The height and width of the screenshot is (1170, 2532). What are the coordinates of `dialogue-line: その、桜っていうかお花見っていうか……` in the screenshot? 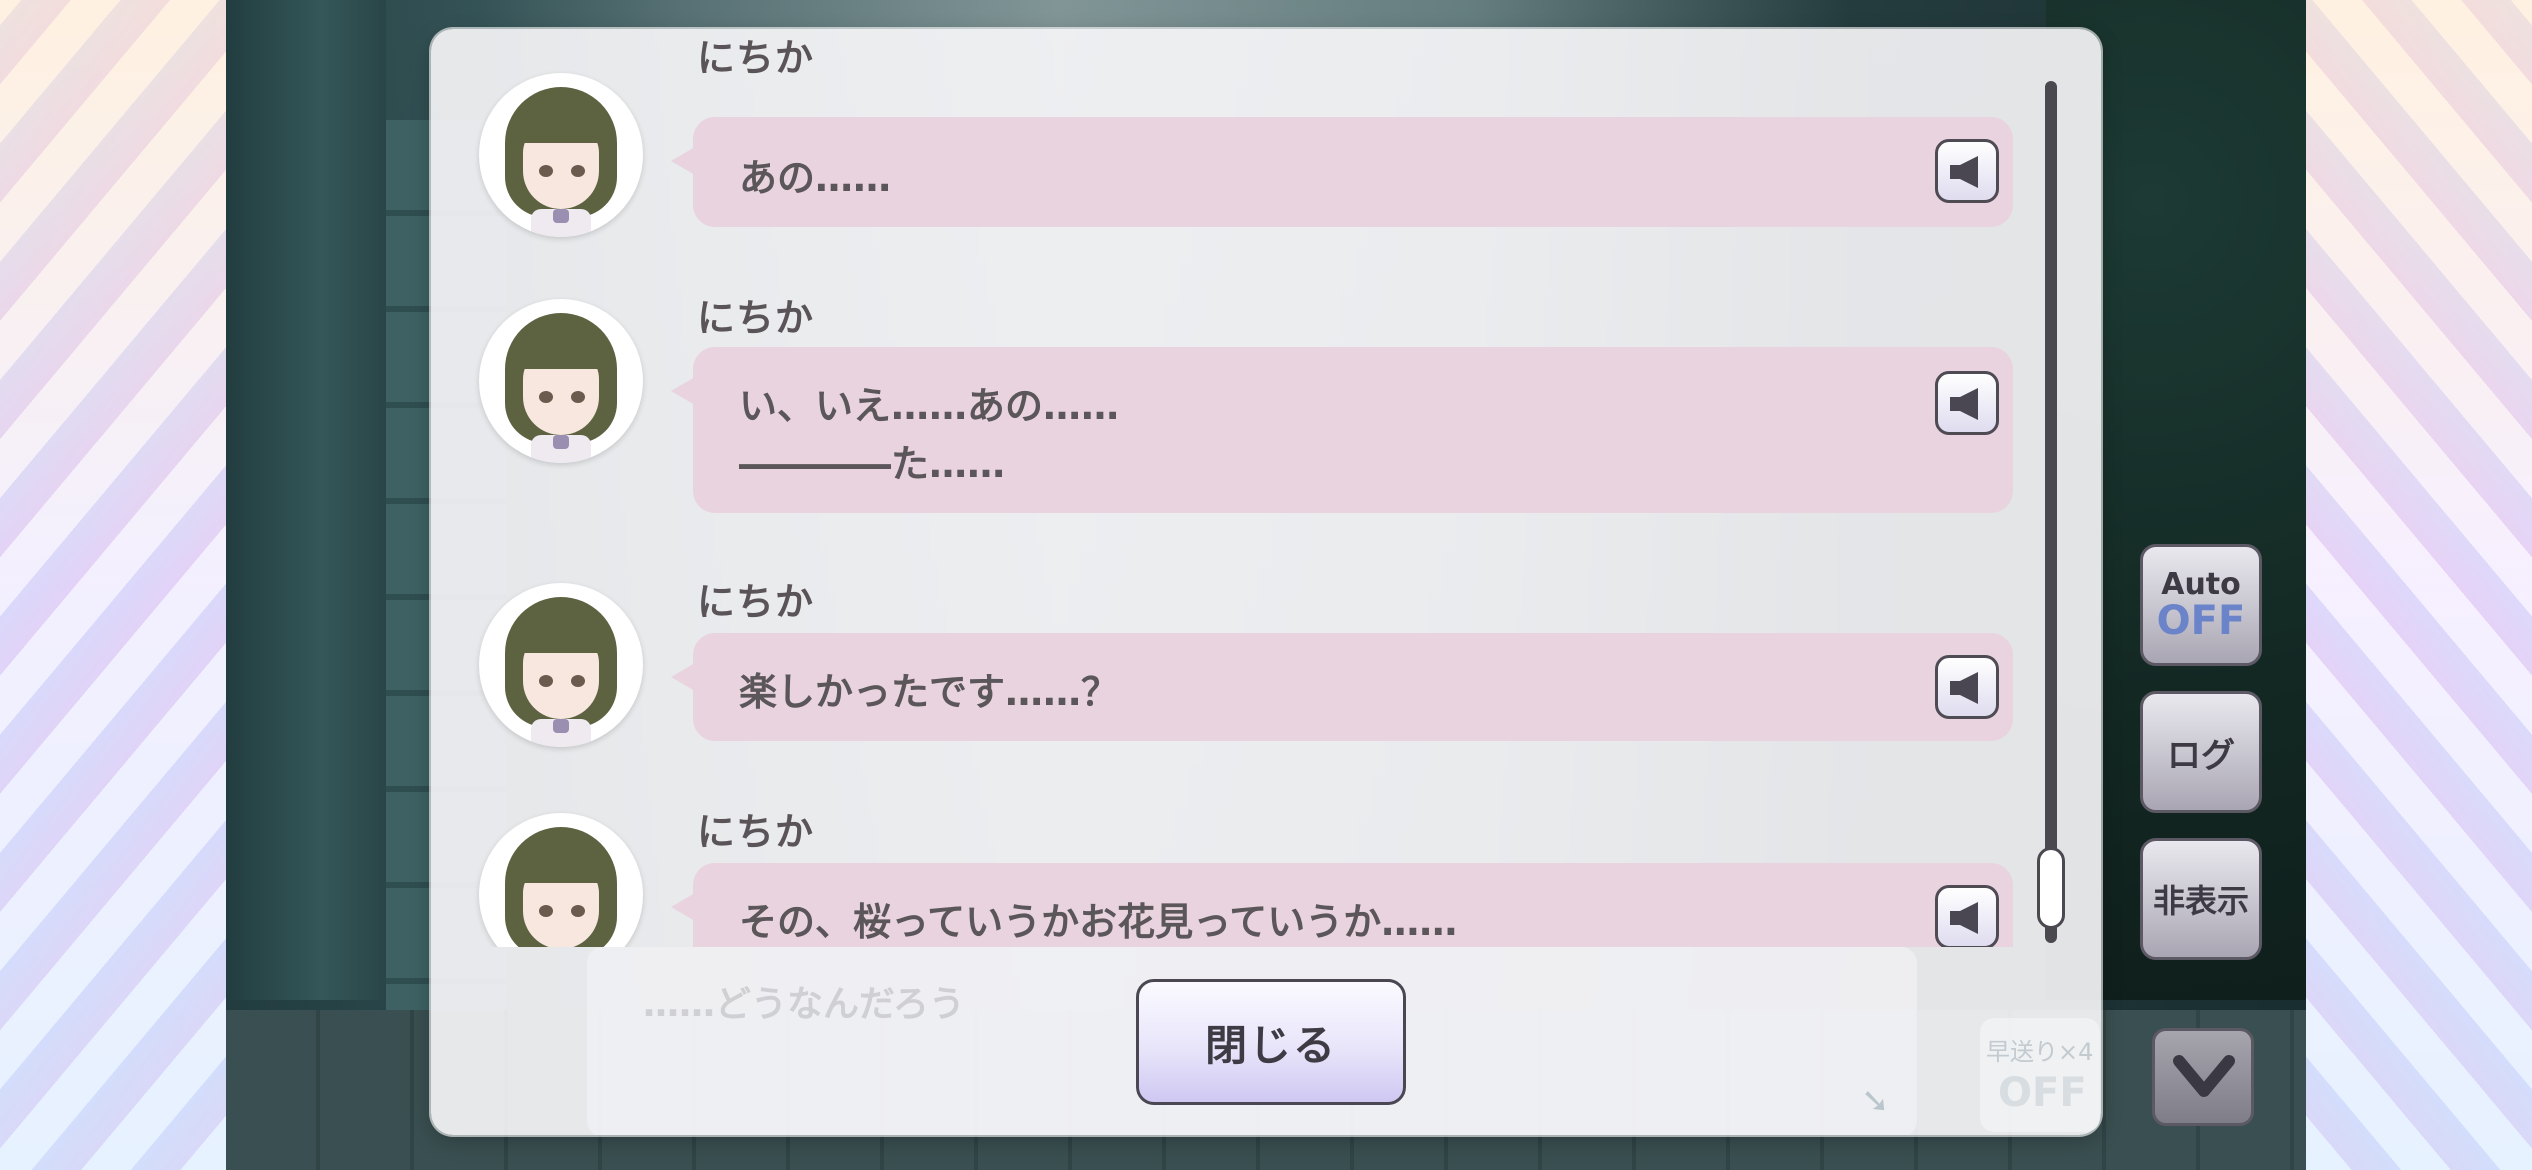 It's located at (1098, 922).